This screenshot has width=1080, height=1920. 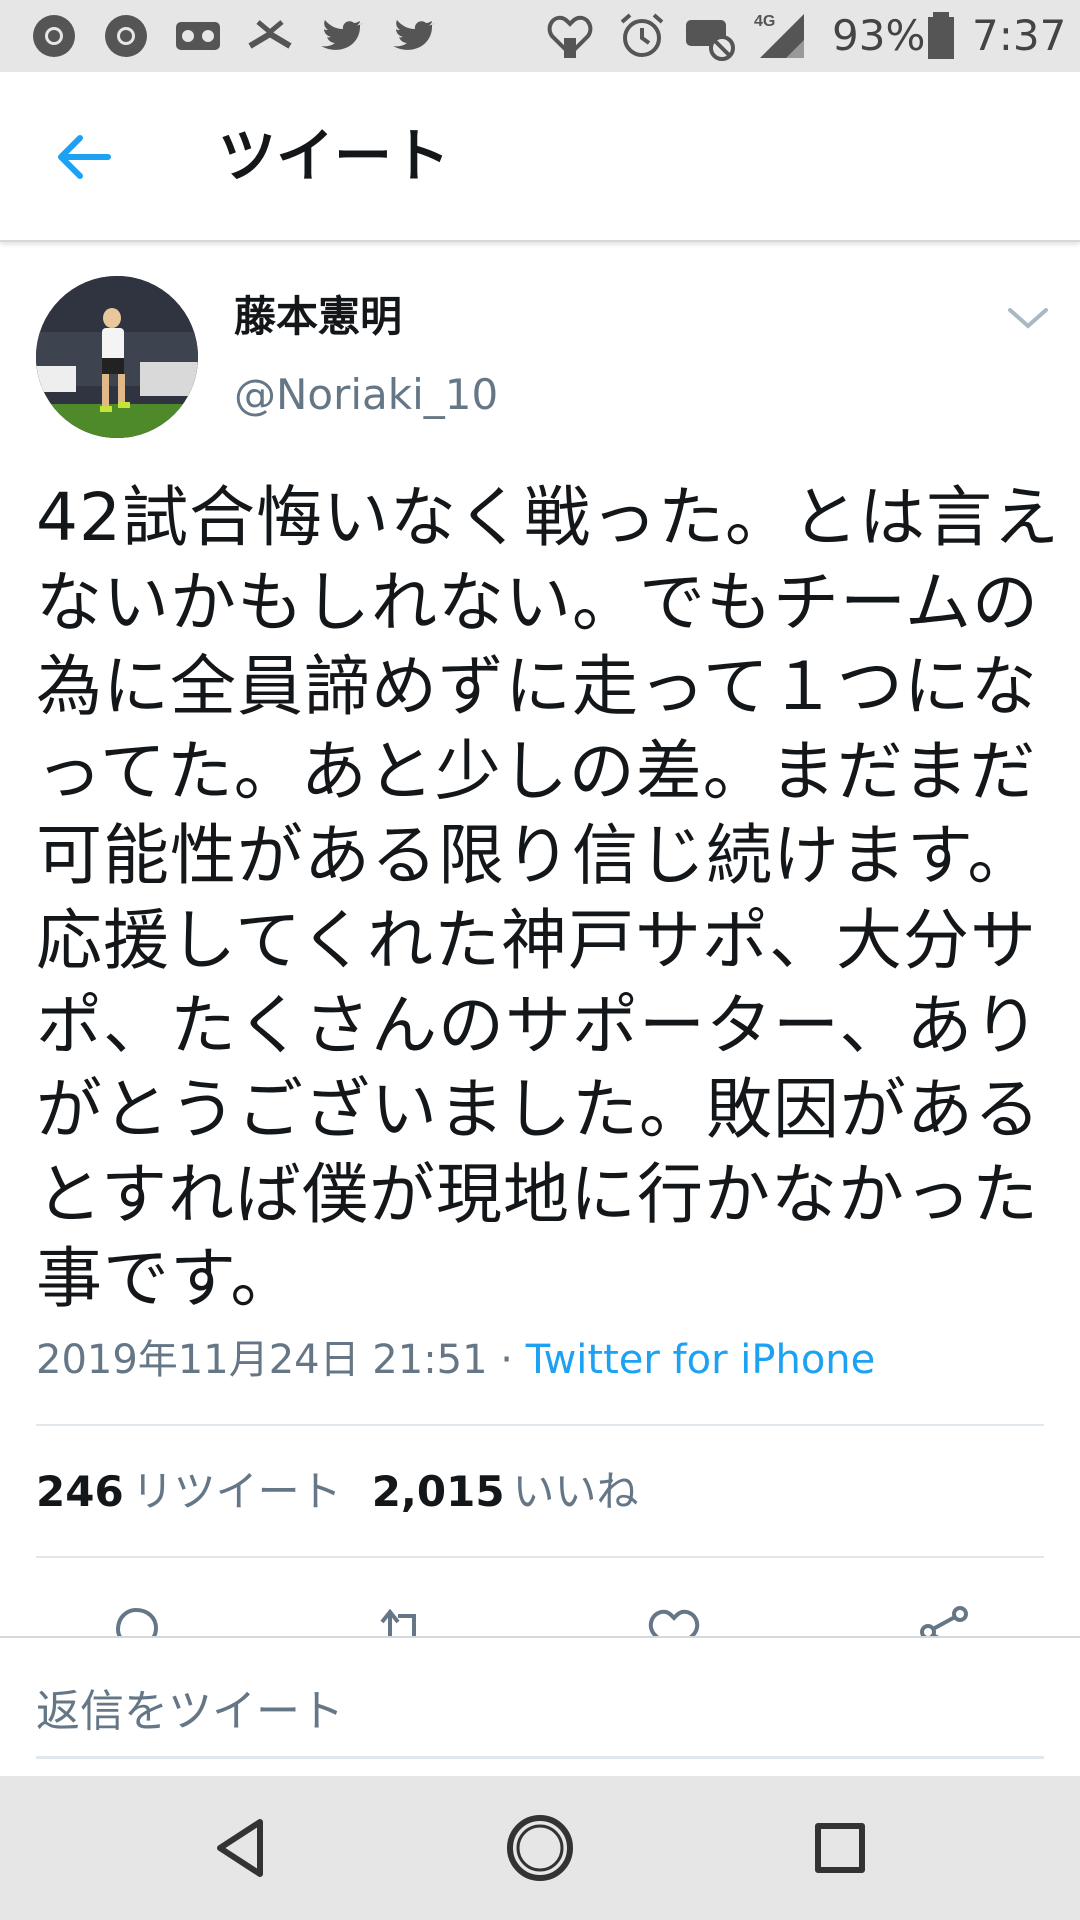 I want to click on tweet-timestamp: 2019年11月24日 21:51, so click(x=262, y=1360).